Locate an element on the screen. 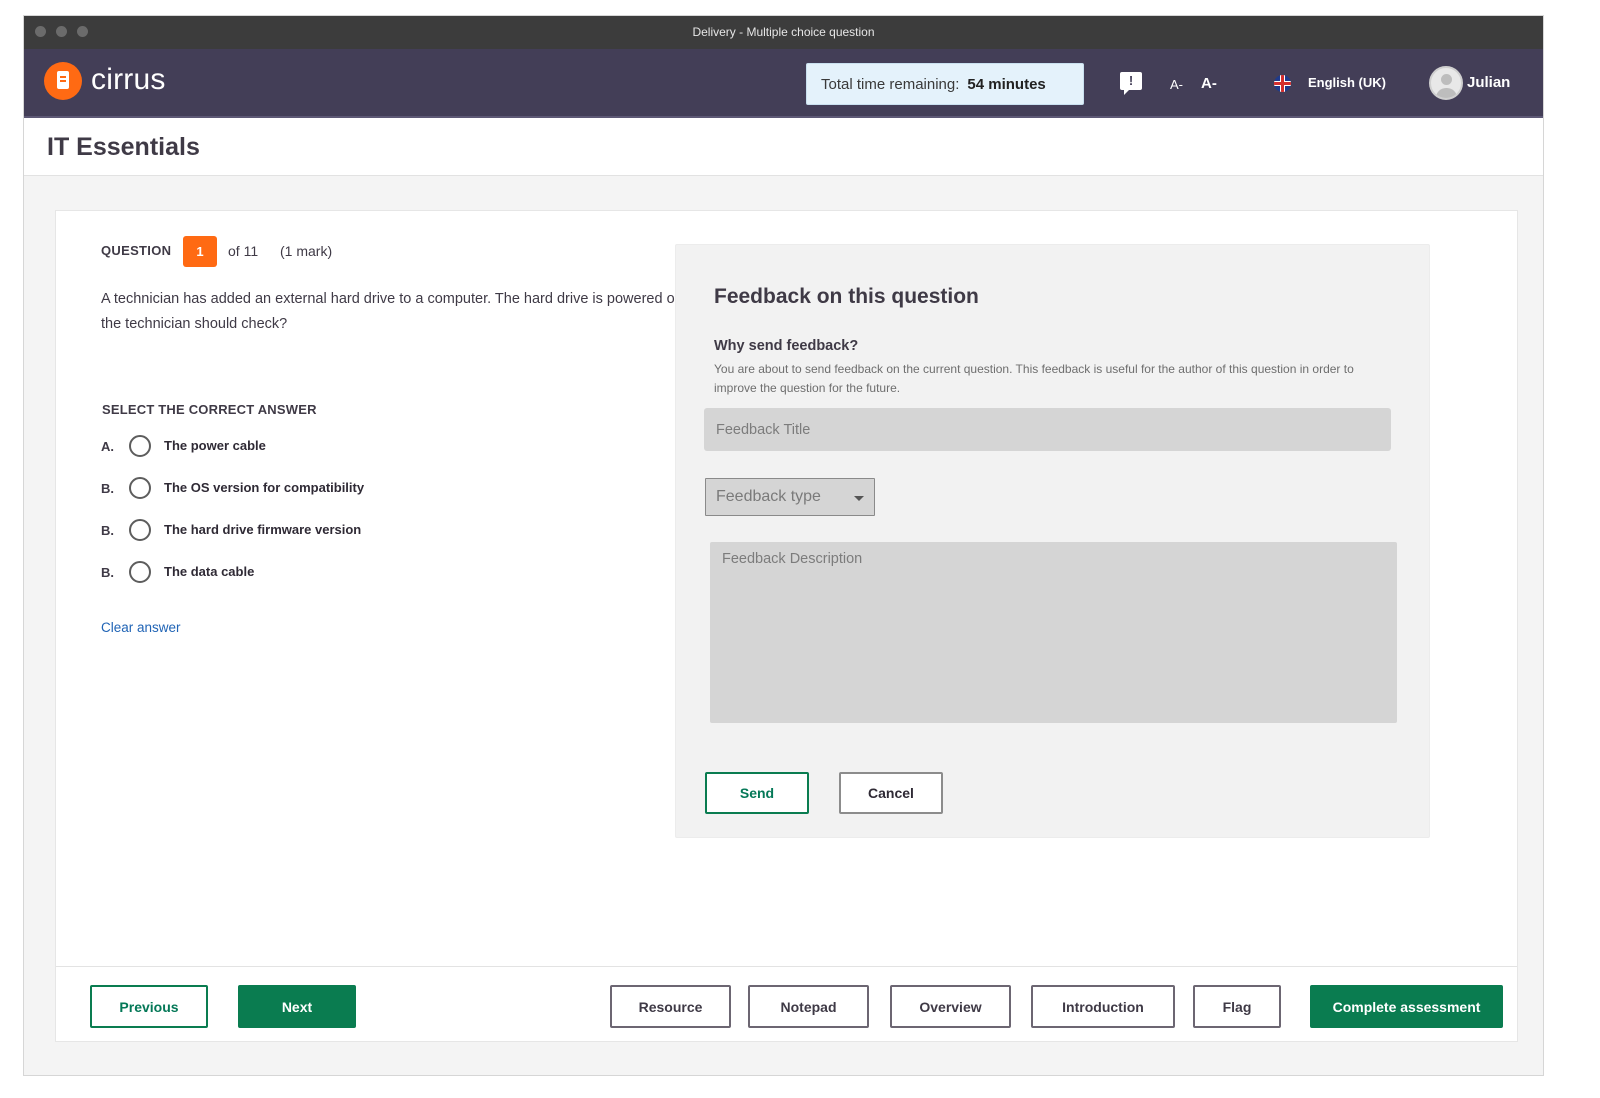 This screenshot has width=1600, height=1098. clear-answer-link: Clear answer is located at coordinates (141, 627).